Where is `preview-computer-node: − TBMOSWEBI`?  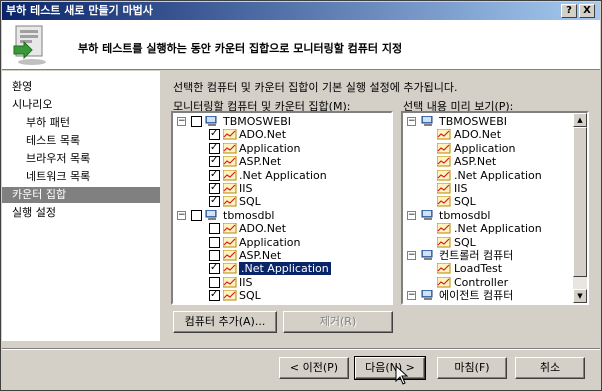 preview-computer-node: − TBMOSWEBI is located at coordinates (487, 121).